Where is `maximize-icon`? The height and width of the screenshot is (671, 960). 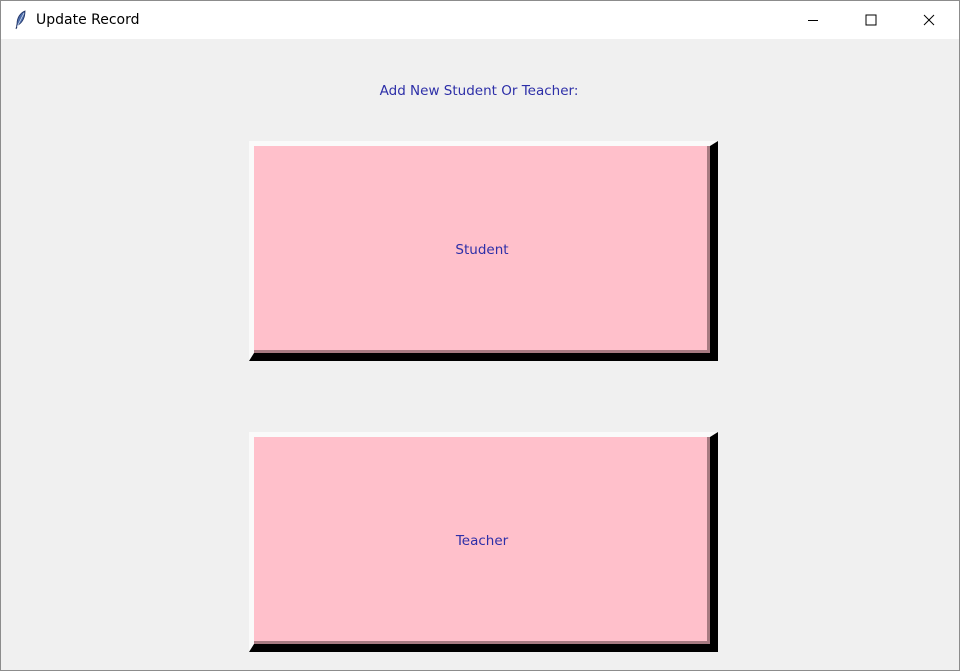 maximize-icon is located at coordinates (871, 20).